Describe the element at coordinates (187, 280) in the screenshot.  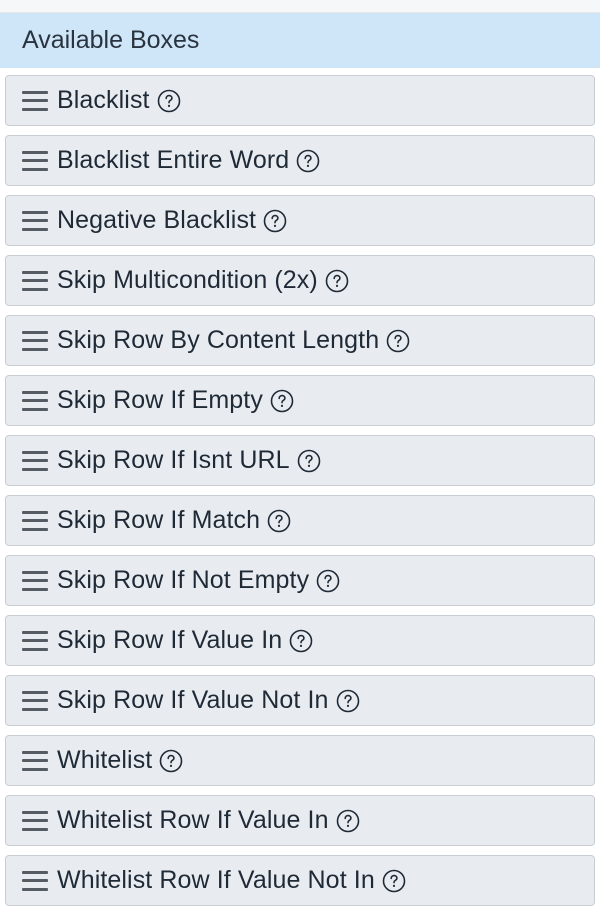
I see `box-label: Skip Multicondition (2x)` at that location.